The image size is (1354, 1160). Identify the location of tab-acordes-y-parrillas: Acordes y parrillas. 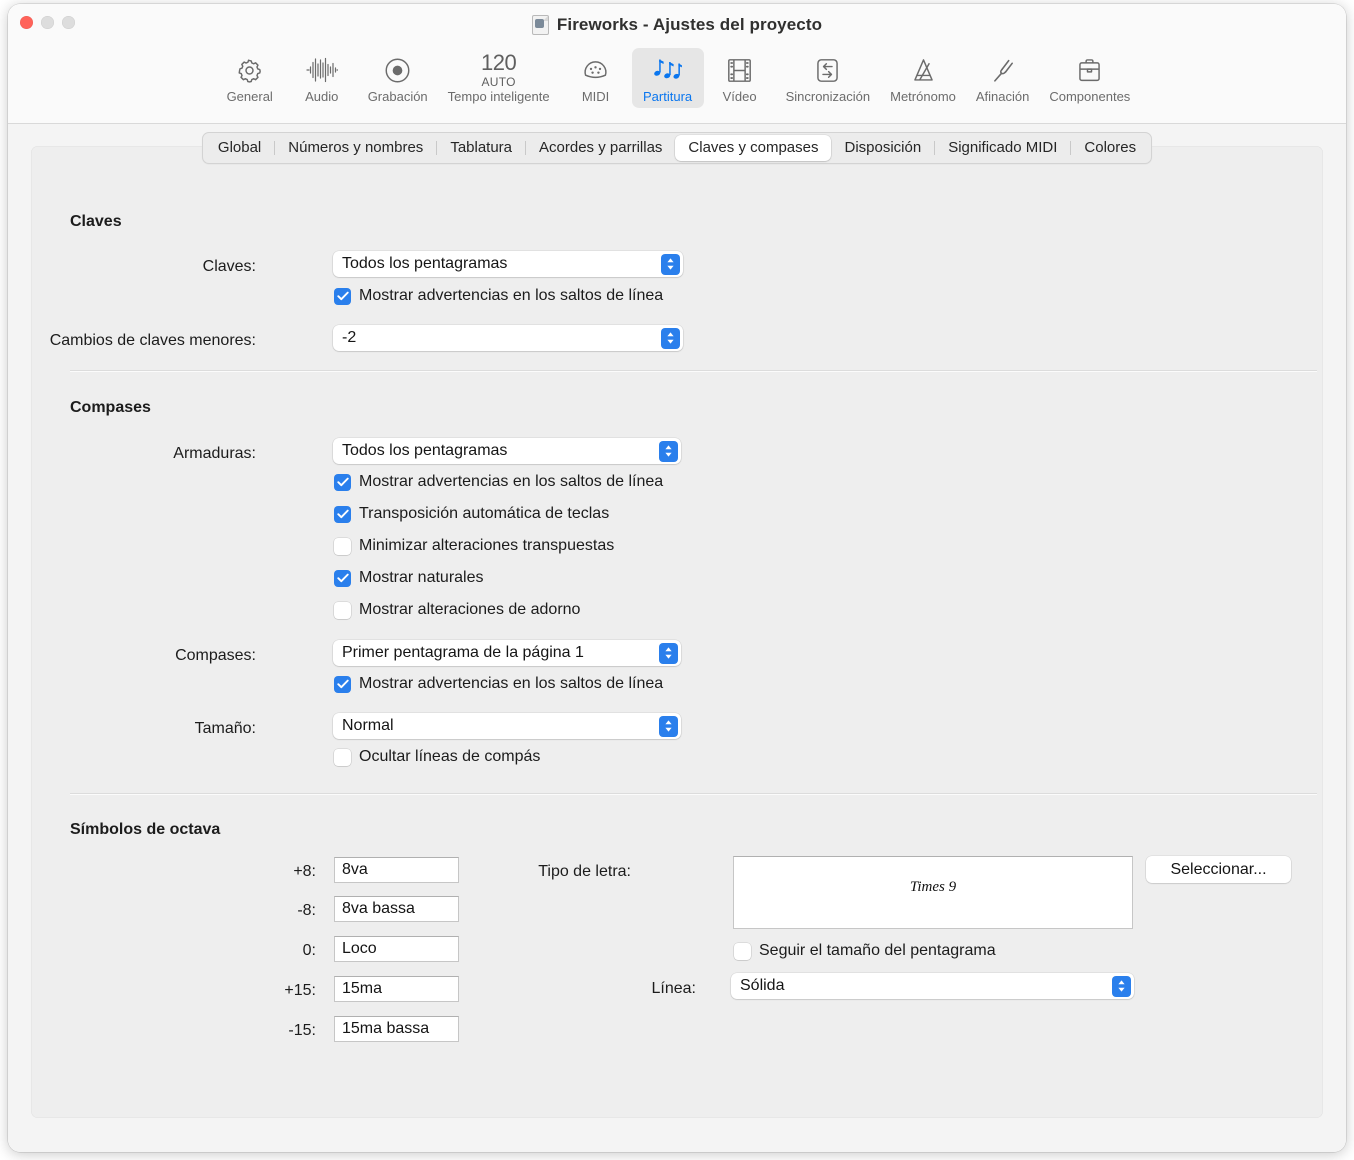
(600, 148).